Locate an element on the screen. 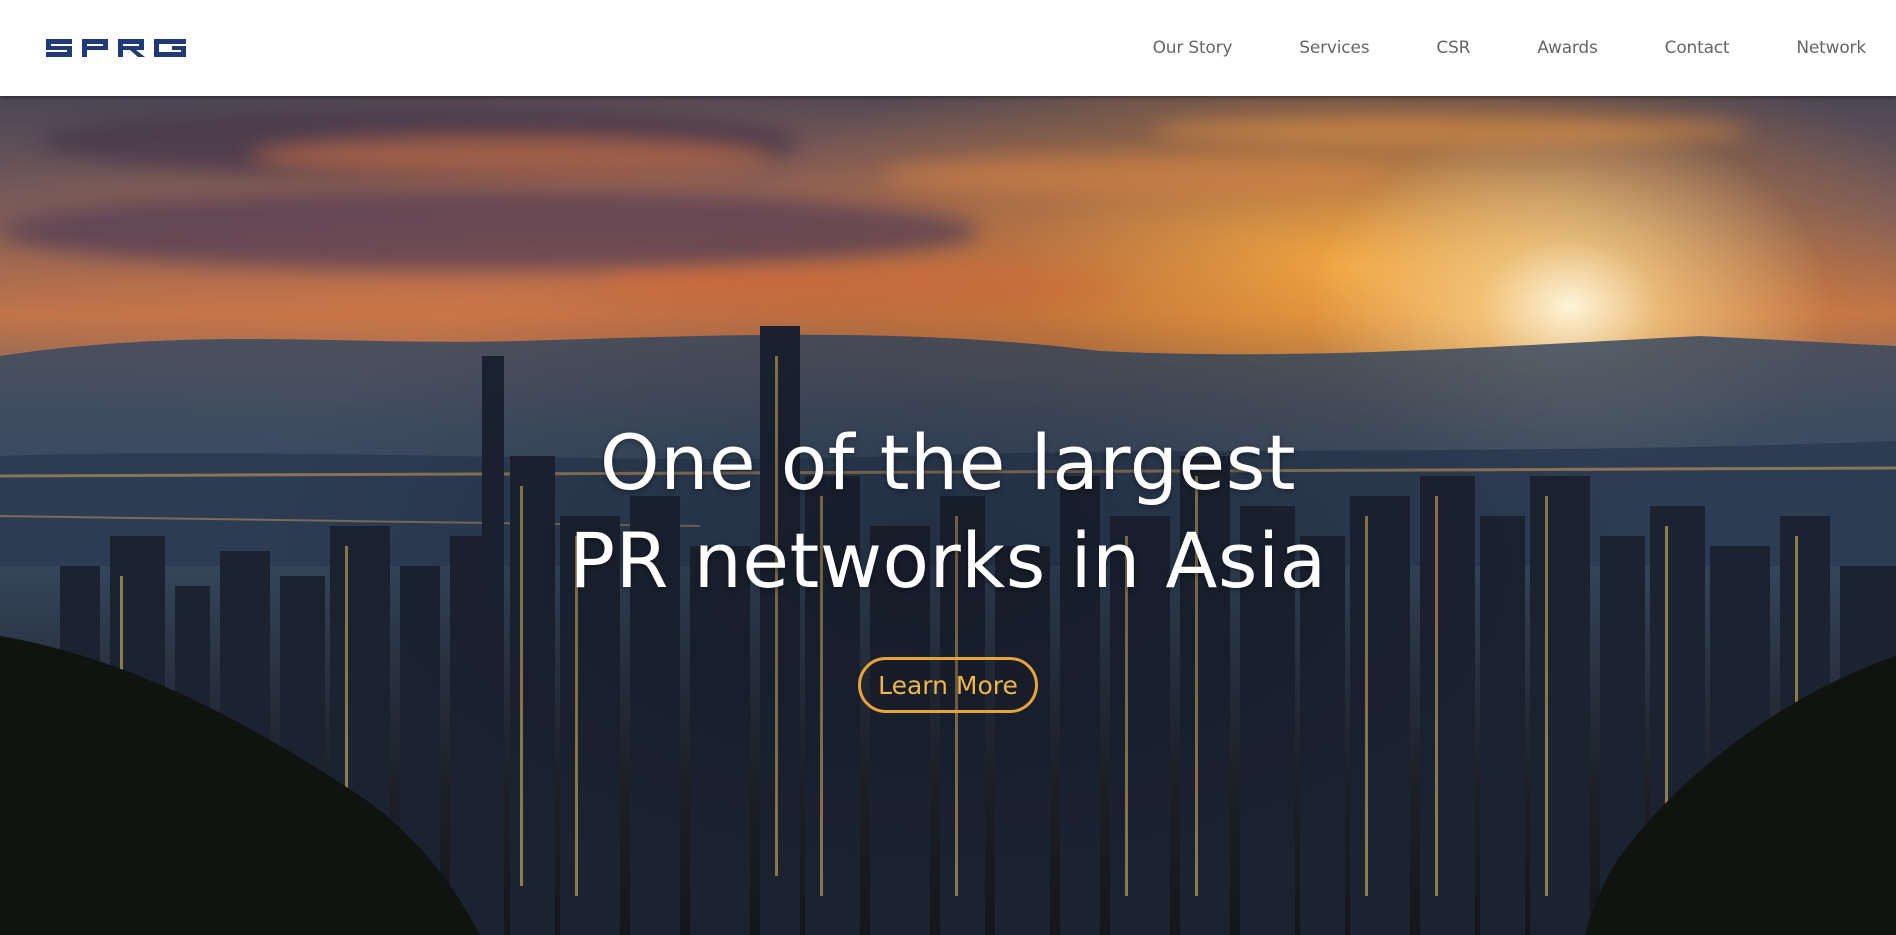 This screenshot has height=935, width=1896. nav-item-our-story: Our Story is located at coordinates (1193, 48).